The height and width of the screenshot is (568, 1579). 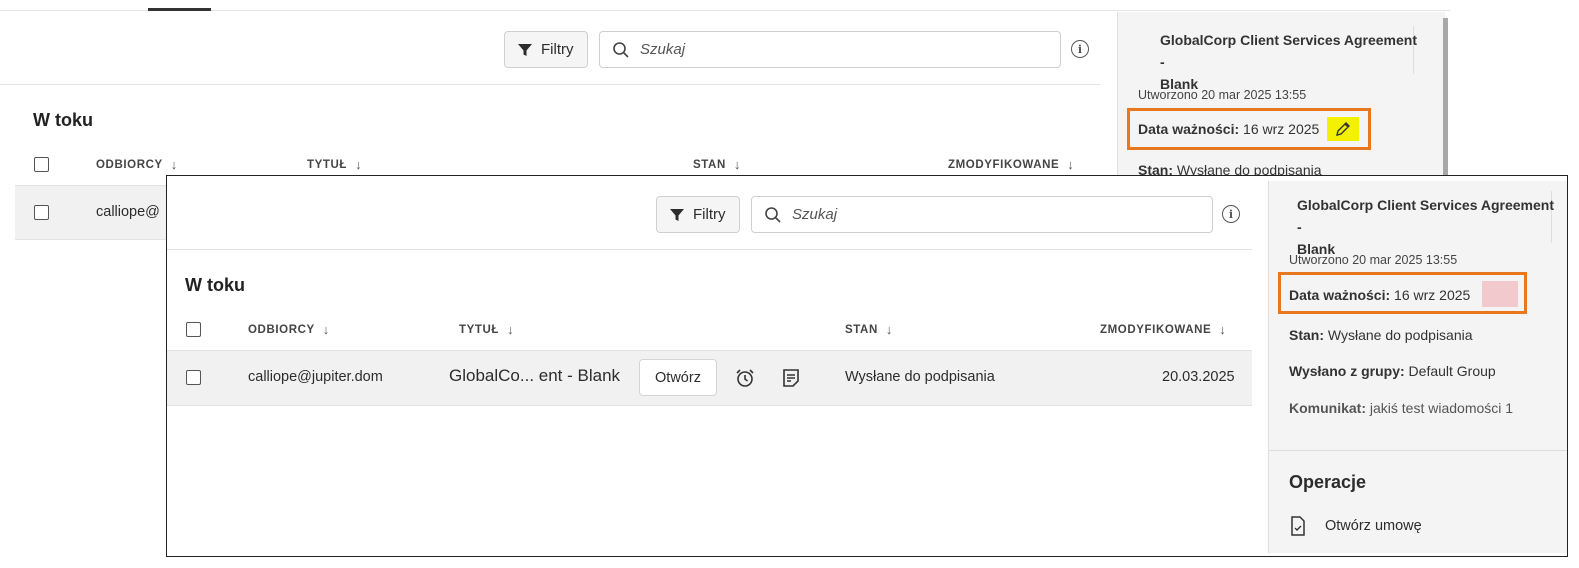 I want to click on status-value: Wysłane do podpisania, so click(x=1400, y=335).